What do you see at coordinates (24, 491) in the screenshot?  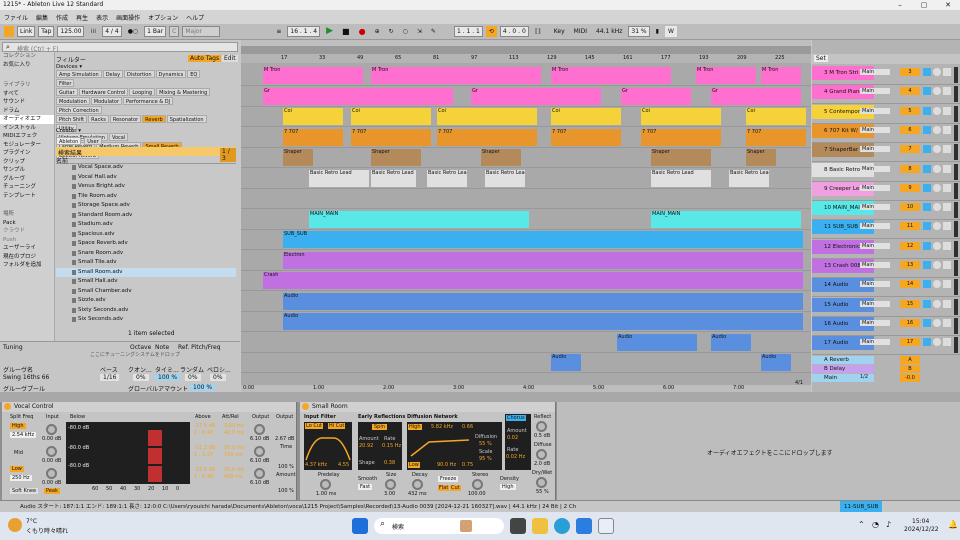 I see `soft-knee-toggle: Soft Knee` at bounding box center [24, 491].